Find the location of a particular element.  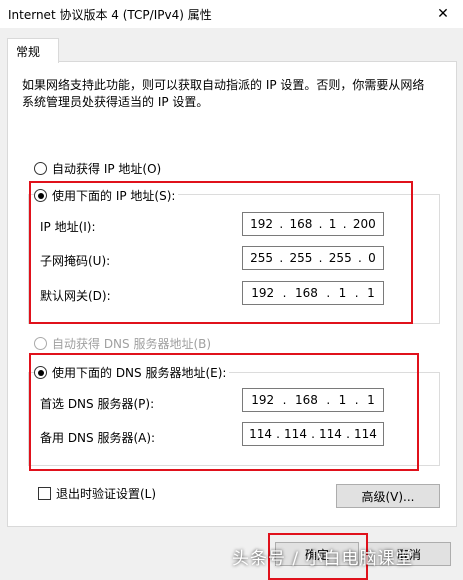

radio-manual-dns-label: 使用下面的 DNS 服务器地址(E): is located at coordinates (139, 373).